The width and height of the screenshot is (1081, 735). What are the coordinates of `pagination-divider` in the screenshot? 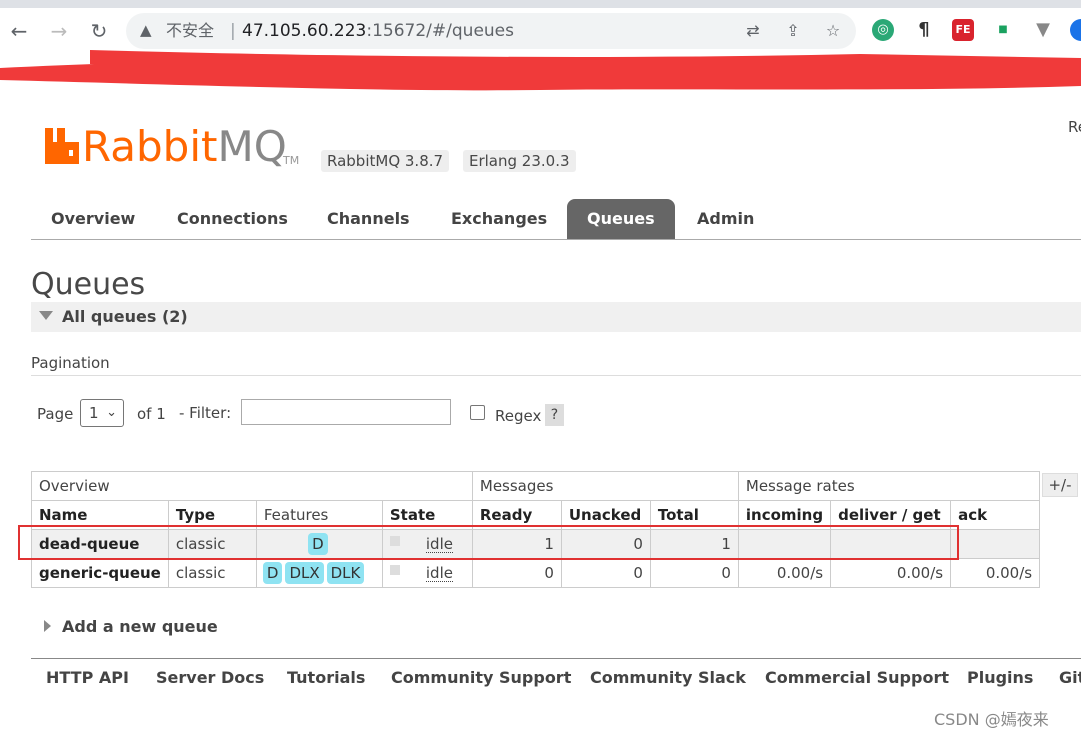 It's located at (556, 375).